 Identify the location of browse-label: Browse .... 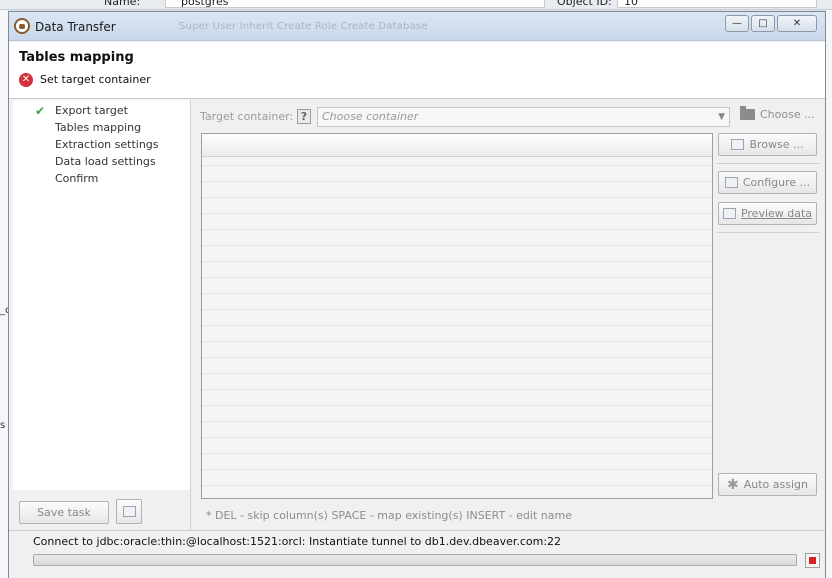
(776, 144).